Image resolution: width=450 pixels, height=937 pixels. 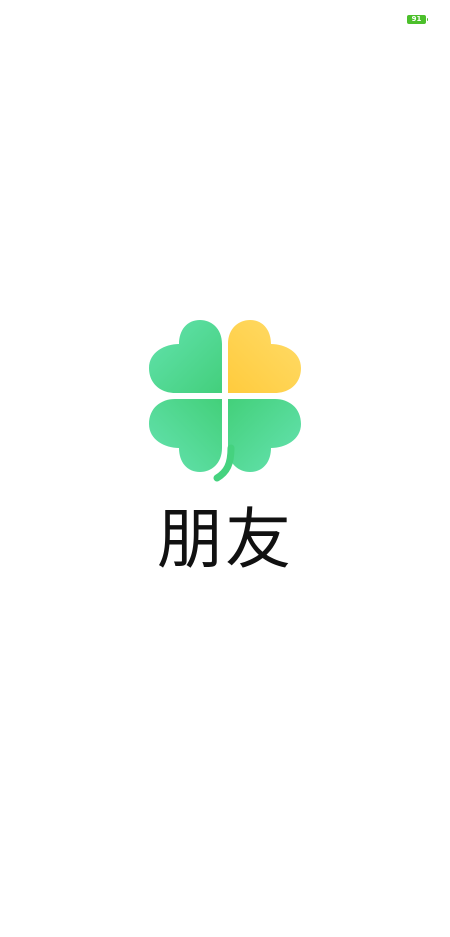 What do you see at coordinates (264, 356) in the screenshot?
I see `leaf-top-right` at bounding box center [264, 356].